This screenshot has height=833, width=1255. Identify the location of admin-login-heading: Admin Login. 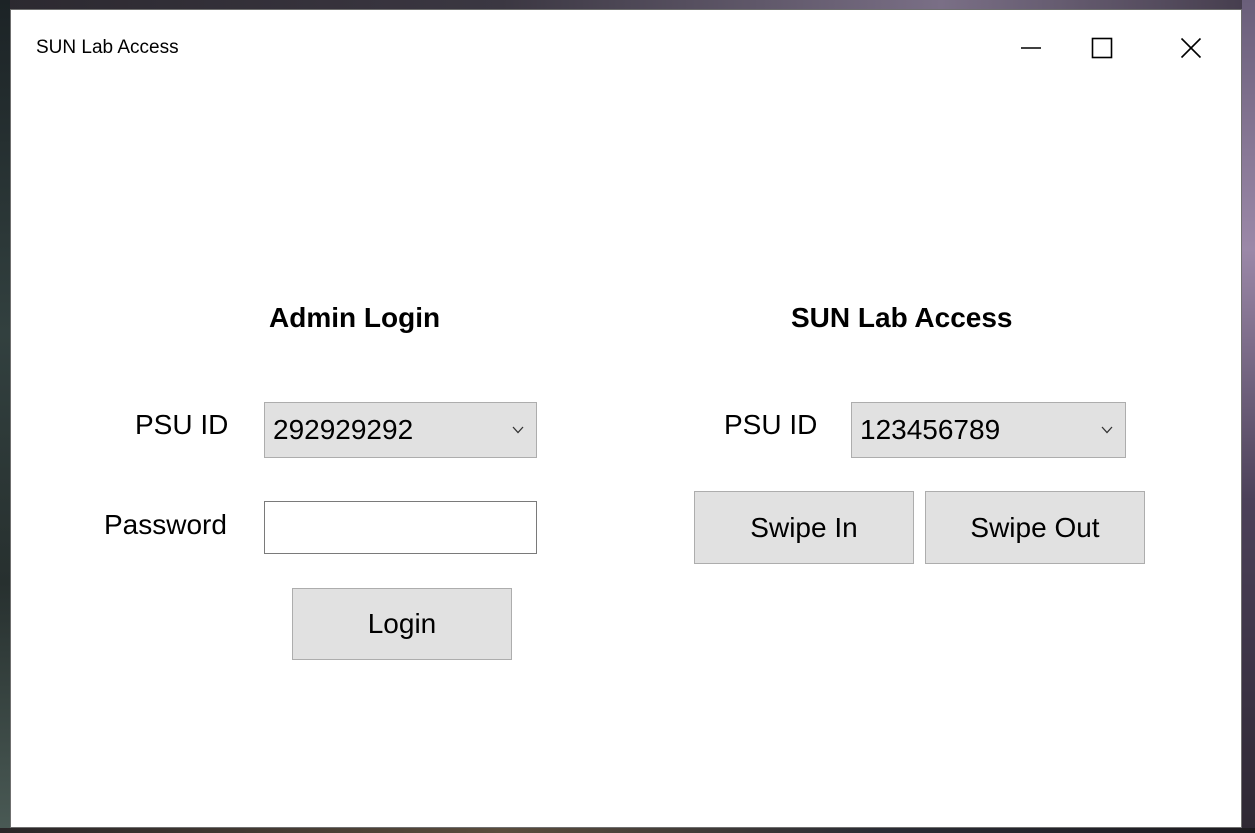
(355, 317).